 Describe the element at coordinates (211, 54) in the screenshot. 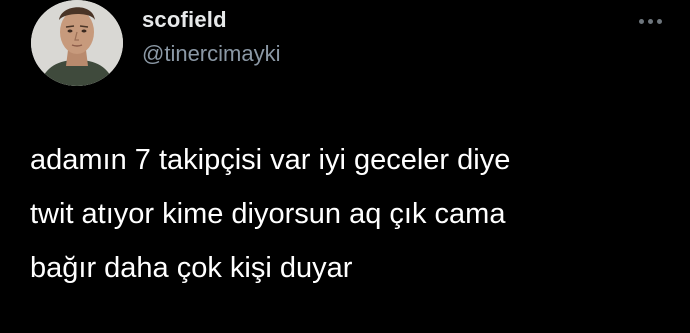

I see `user-handle: @tinercimayki` at that location.